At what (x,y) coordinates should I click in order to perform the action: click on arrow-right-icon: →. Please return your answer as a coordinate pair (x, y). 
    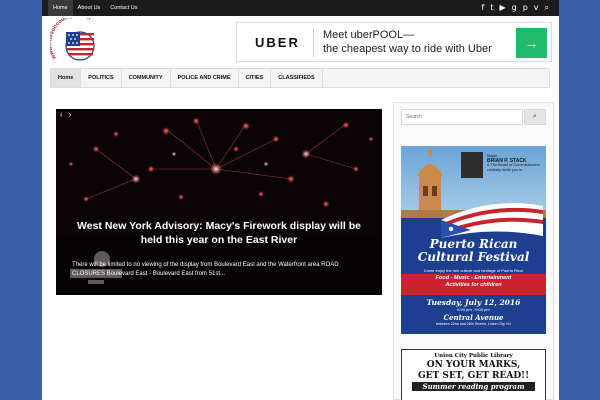
    Looking at the image, I should click on (531, 43).